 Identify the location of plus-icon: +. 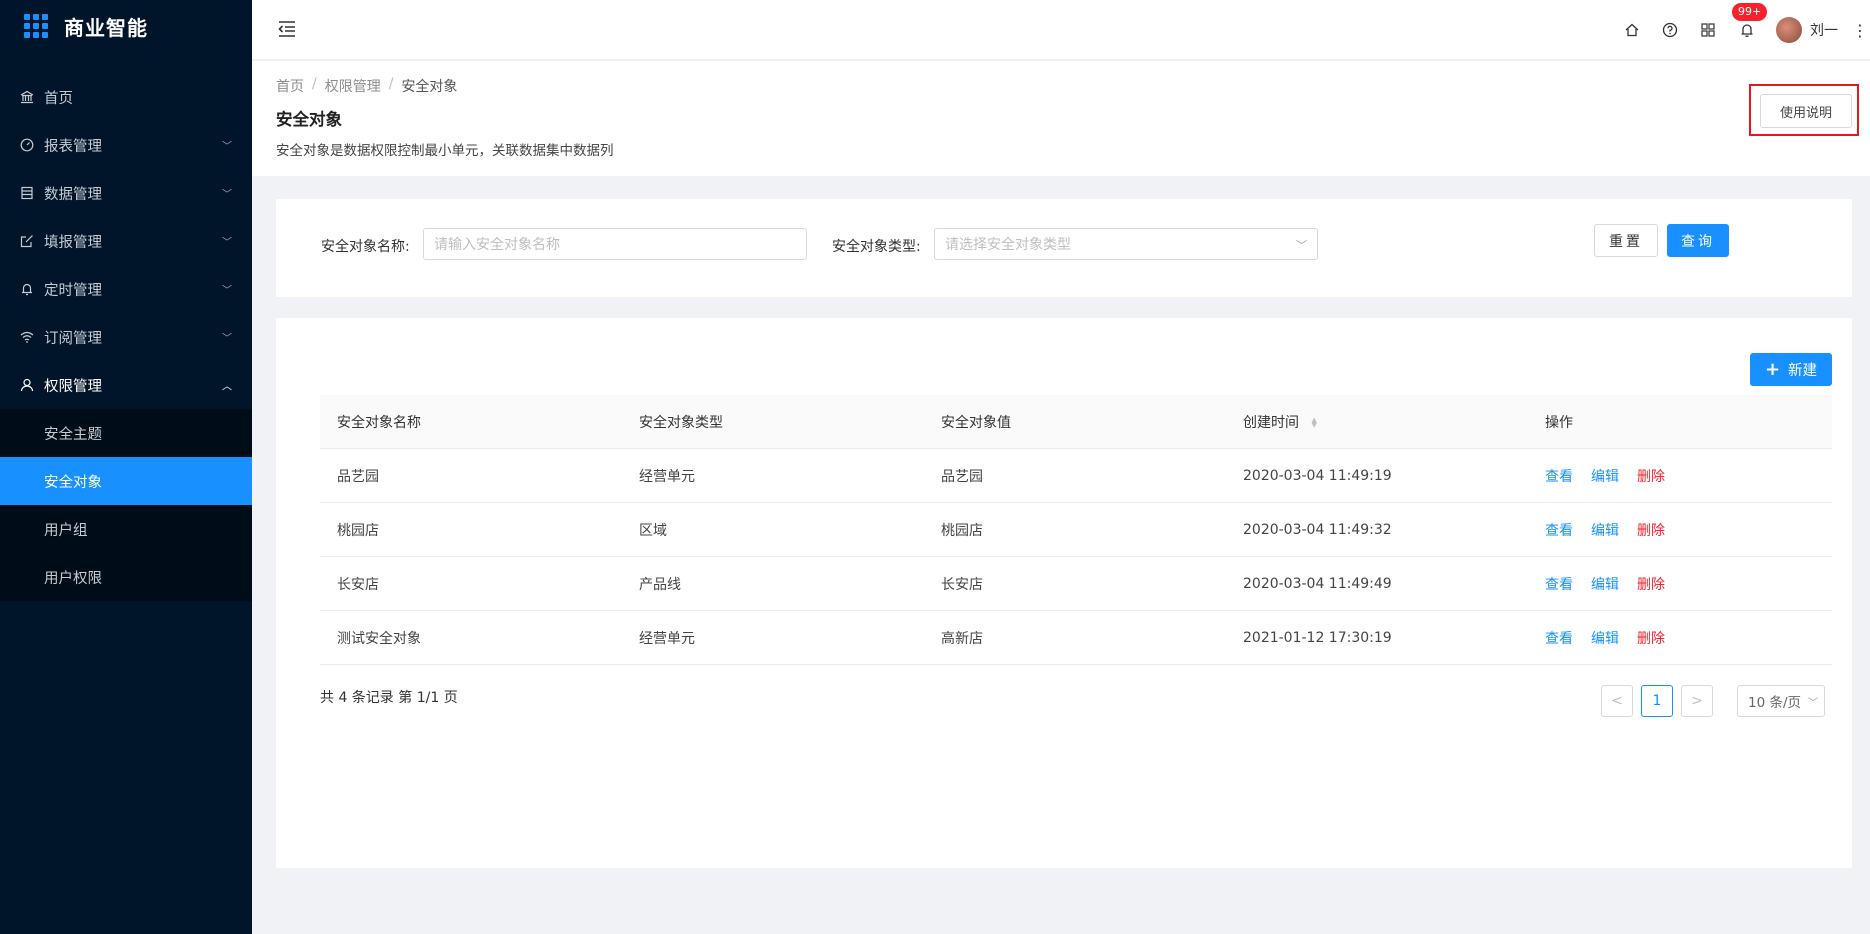
(1772, 369).